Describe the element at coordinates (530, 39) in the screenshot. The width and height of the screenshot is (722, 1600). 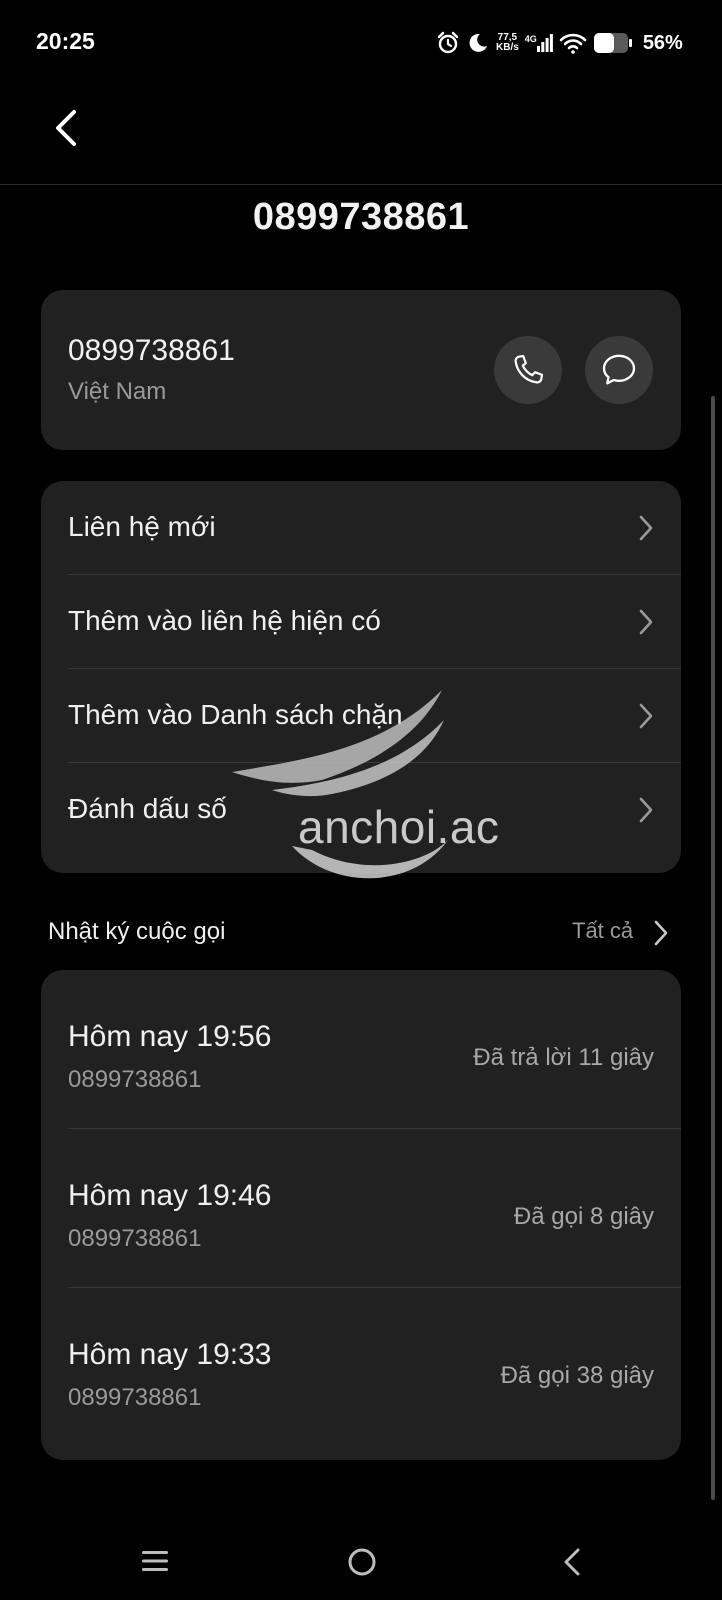
I see `network-type: 4G` at that location.